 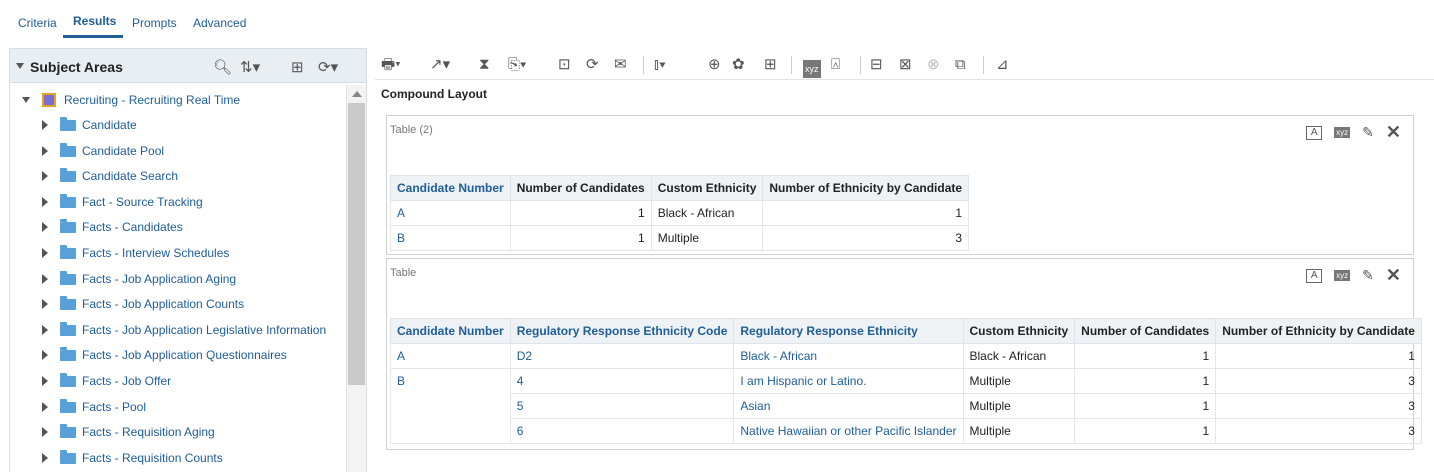 I want to click on filter-icon: ✿, so click(x=738, y=65).